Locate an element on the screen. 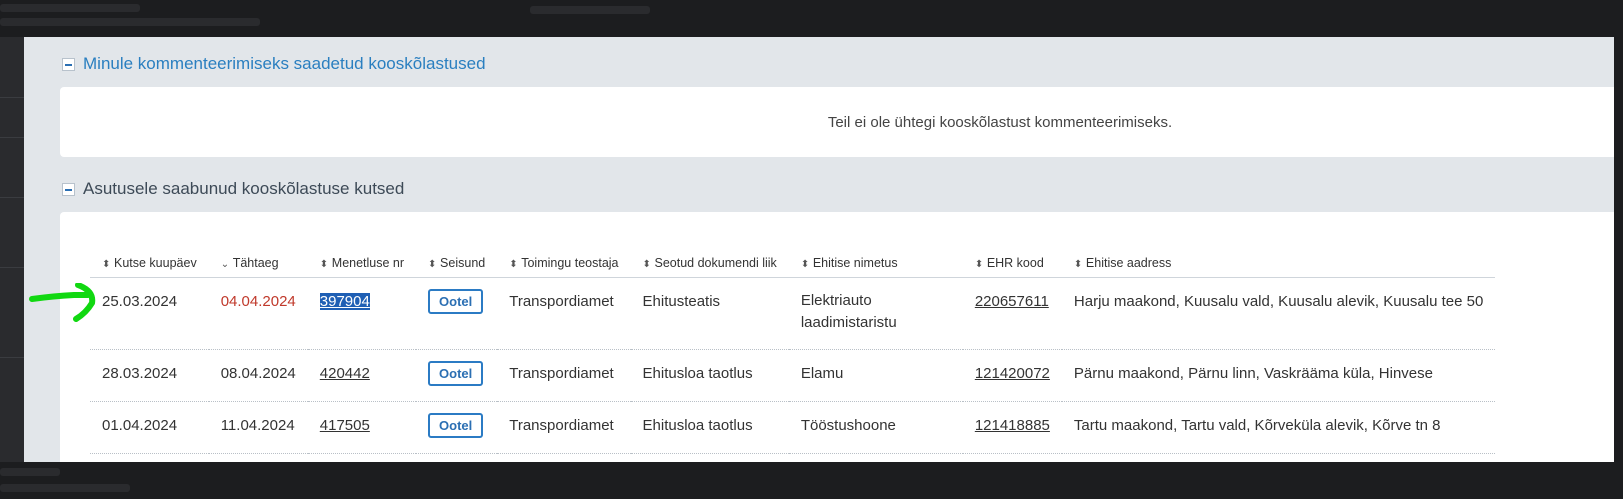  ehr-code-link: 220657611 is located at coordinates (1012, 301).